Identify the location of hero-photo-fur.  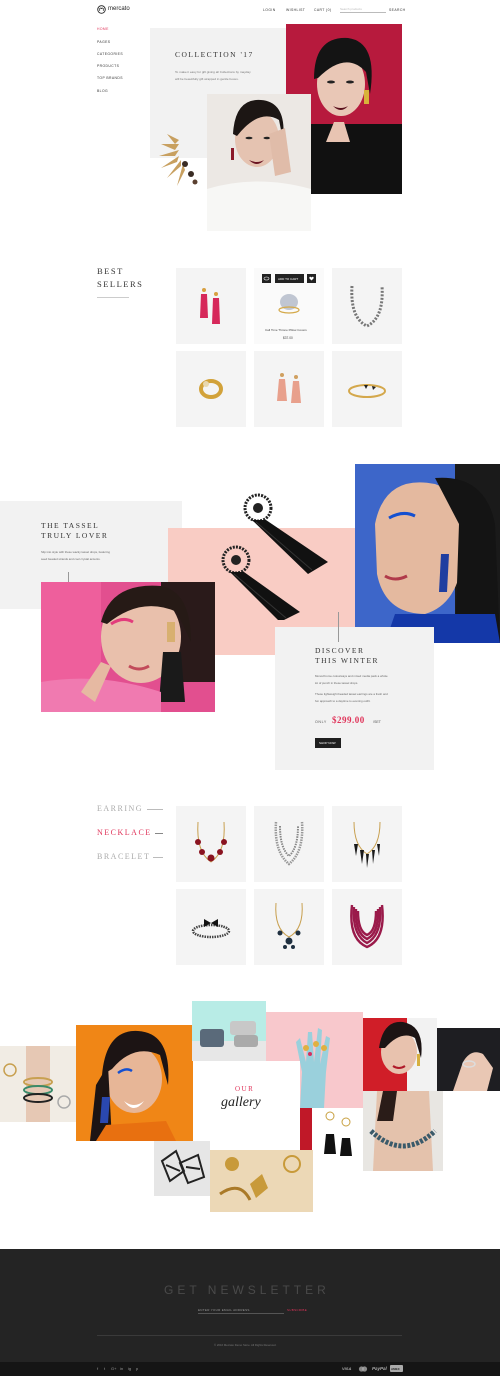
(259, 162).